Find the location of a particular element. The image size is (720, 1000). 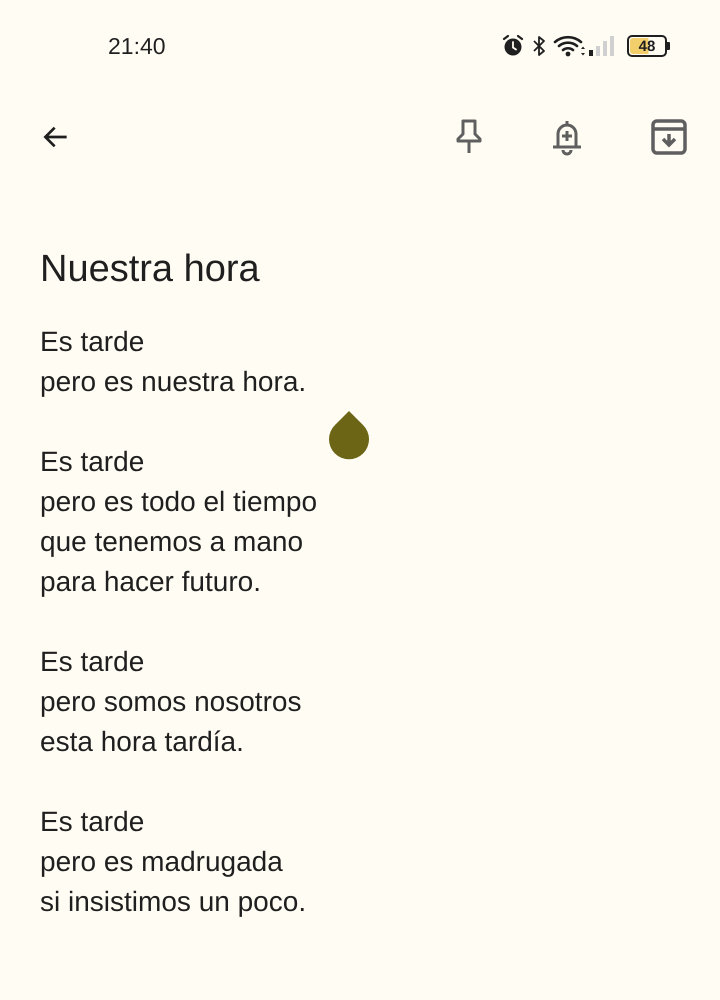

archive-icon is located at coordinates (669, 137).